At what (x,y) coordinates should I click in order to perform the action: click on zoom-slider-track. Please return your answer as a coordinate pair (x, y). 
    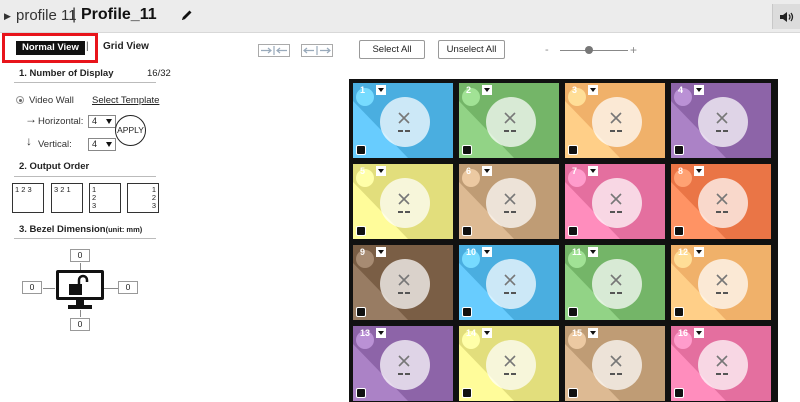
    Looking at the image, I should click on (594, 50).